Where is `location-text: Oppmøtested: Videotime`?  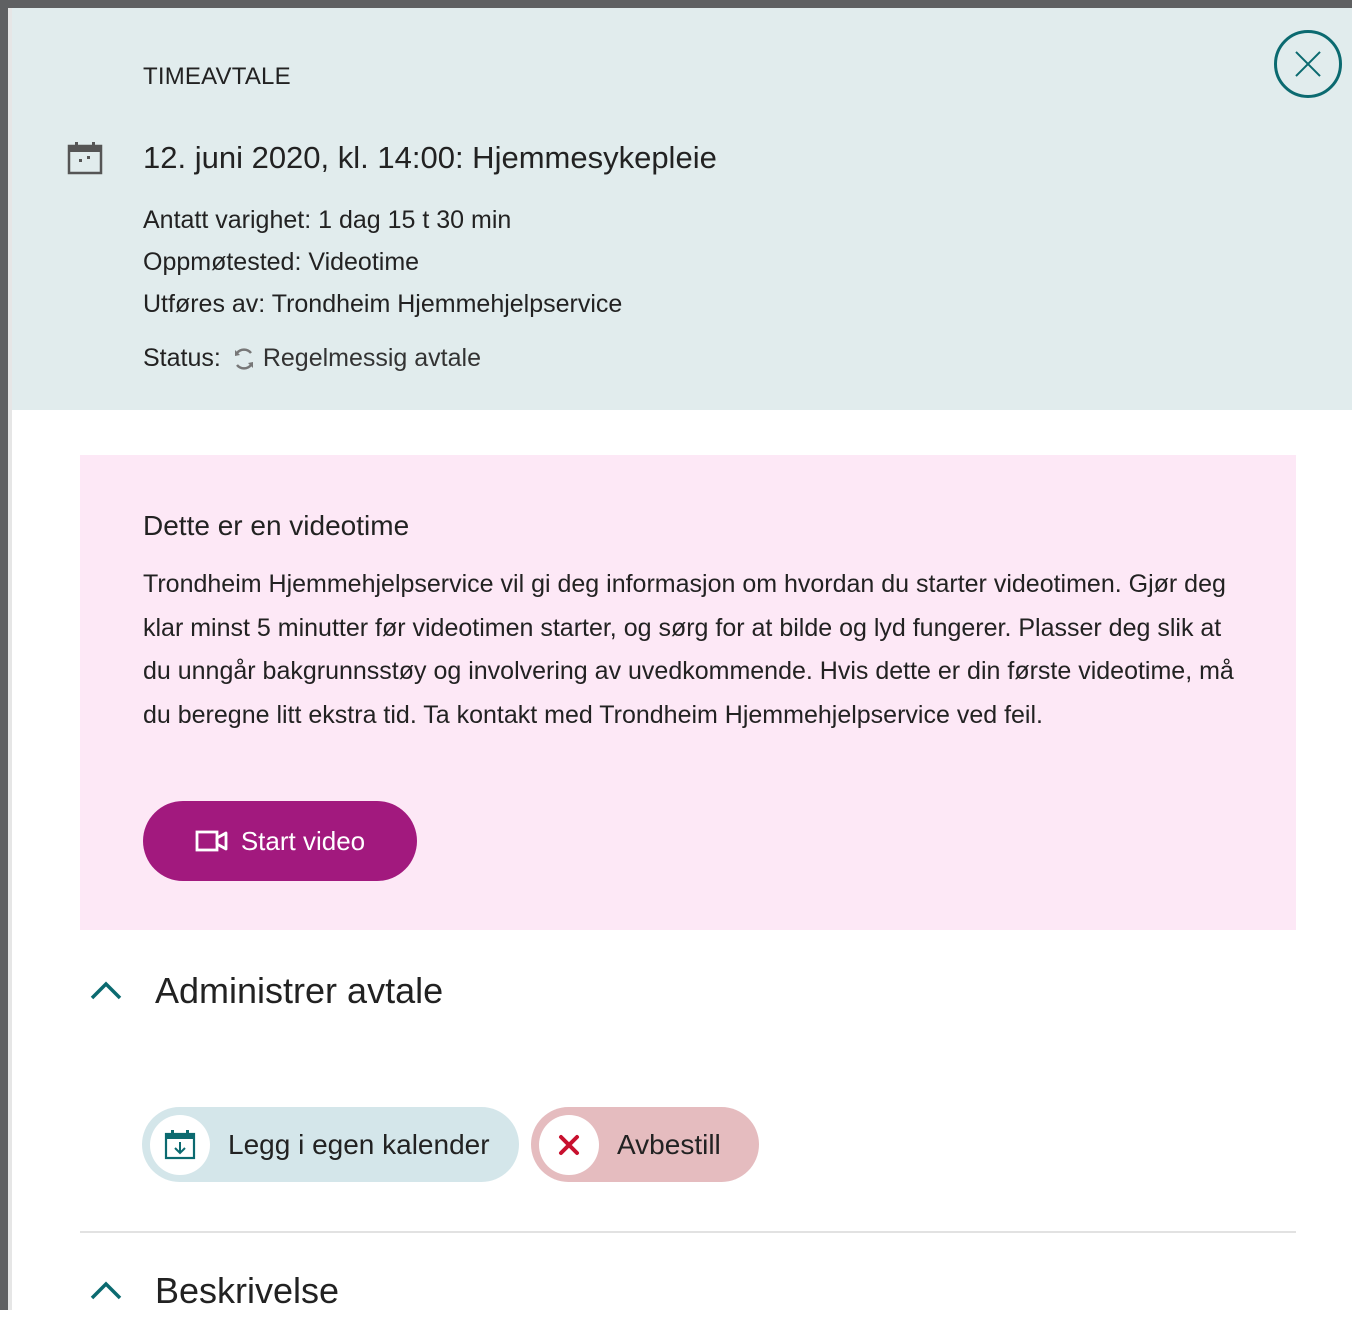 location-text: Oppmøtested: Videotime is located at coordinates (281, 262).